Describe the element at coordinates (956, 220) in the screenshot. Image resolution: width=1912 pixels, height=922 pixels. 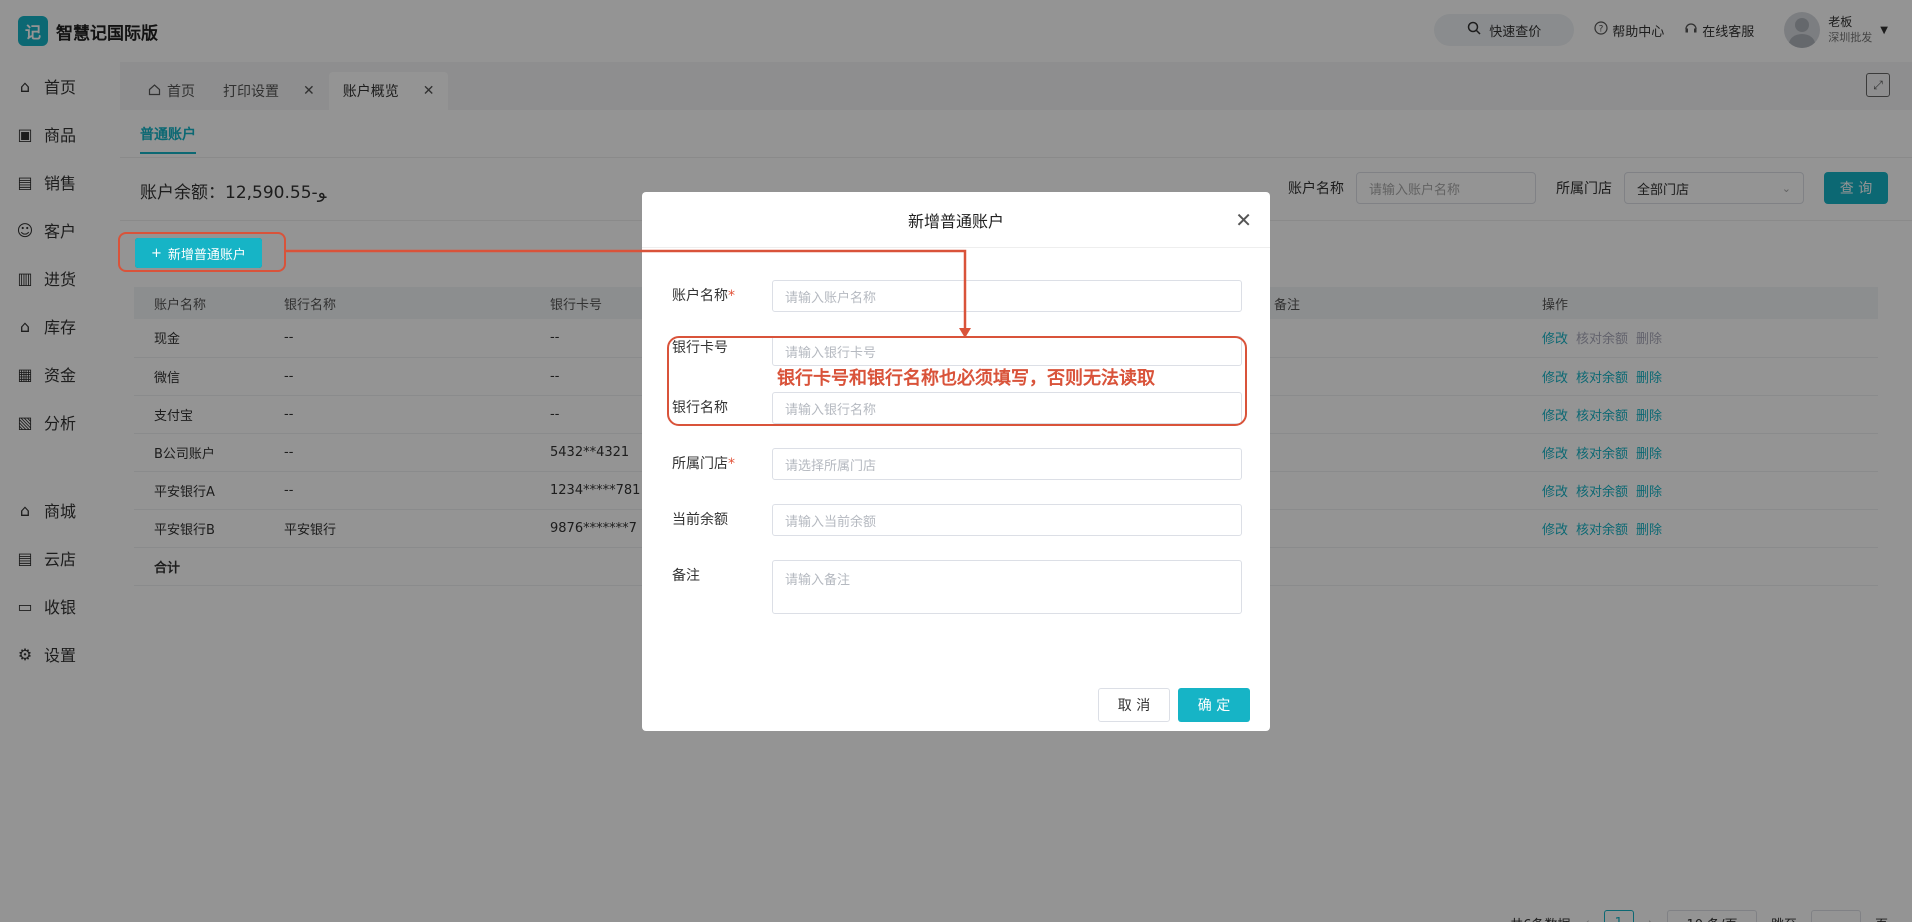
I see `dialog-title: 新增普通账户` at that location.